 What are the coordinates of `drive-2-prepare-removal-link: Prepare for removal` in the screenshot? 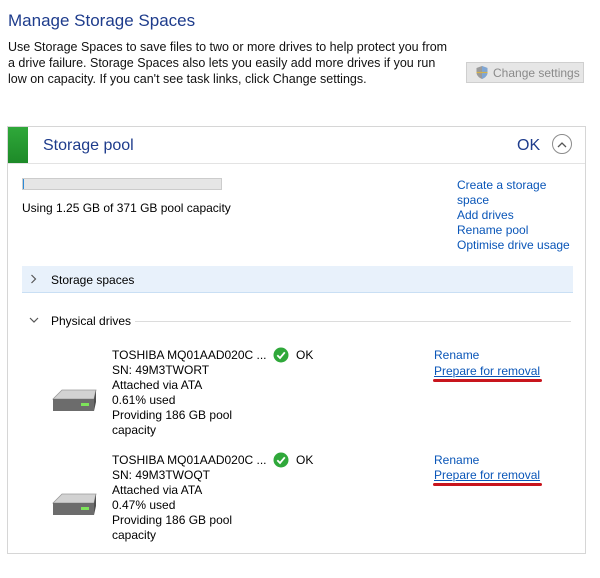 It's located at (487, 475).